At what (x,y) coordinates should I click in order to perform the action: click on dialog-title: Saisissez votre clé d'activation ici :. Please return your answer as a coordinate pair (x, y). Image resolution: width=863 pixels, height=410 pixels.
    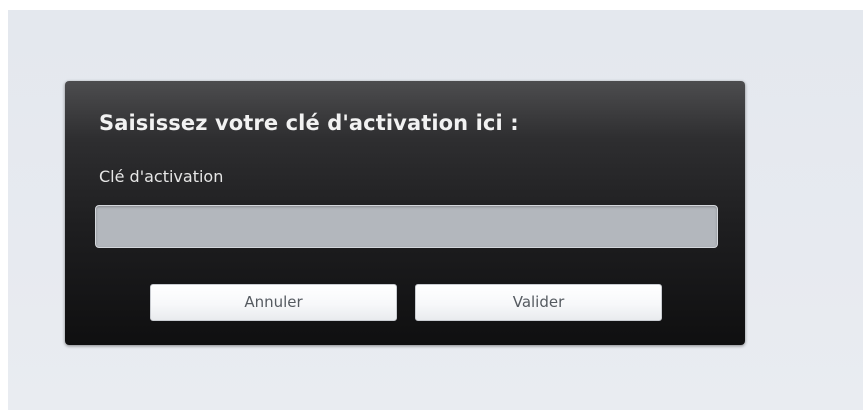
    Looking at the image, I should click on (309, 123).